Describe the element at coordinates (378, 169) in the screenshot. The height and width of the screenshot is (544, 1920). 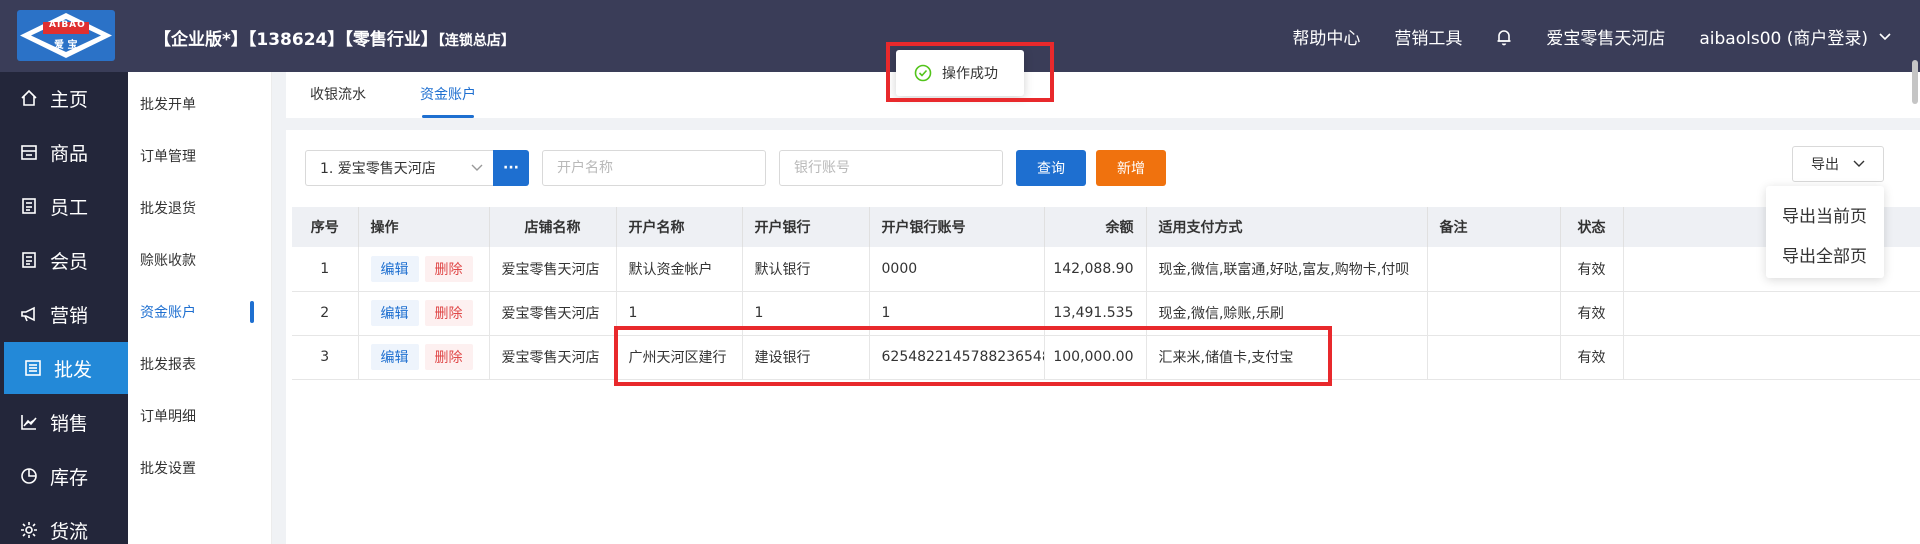
I see `store-select-value: 1. 爱宝零售天河店` at that location.